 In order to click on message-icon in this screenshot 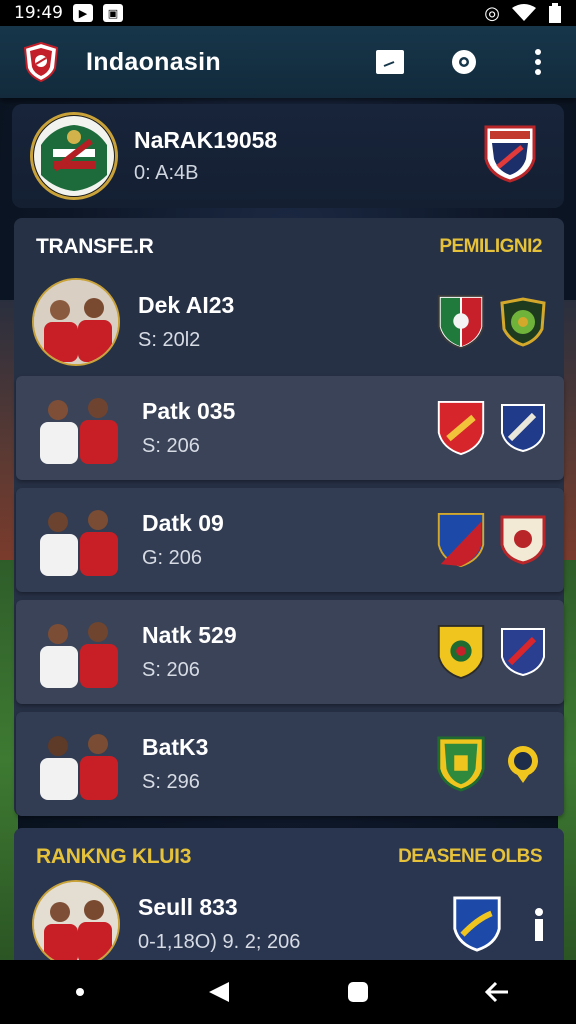, I will do `click(390, 62)`.